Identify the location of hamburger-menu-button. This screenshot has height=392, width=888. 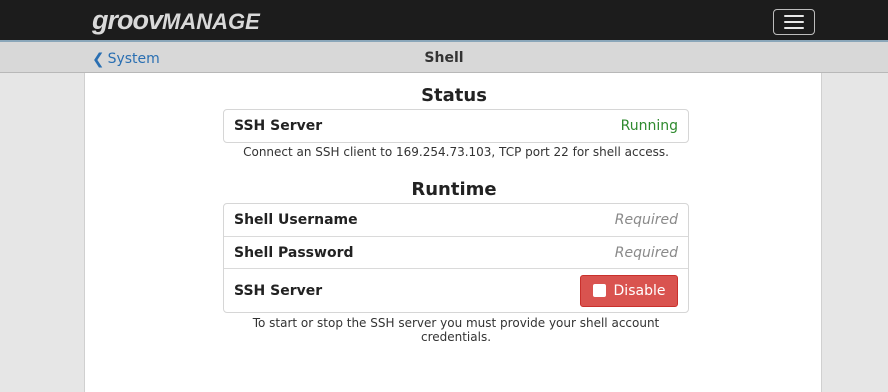
(794, 22).